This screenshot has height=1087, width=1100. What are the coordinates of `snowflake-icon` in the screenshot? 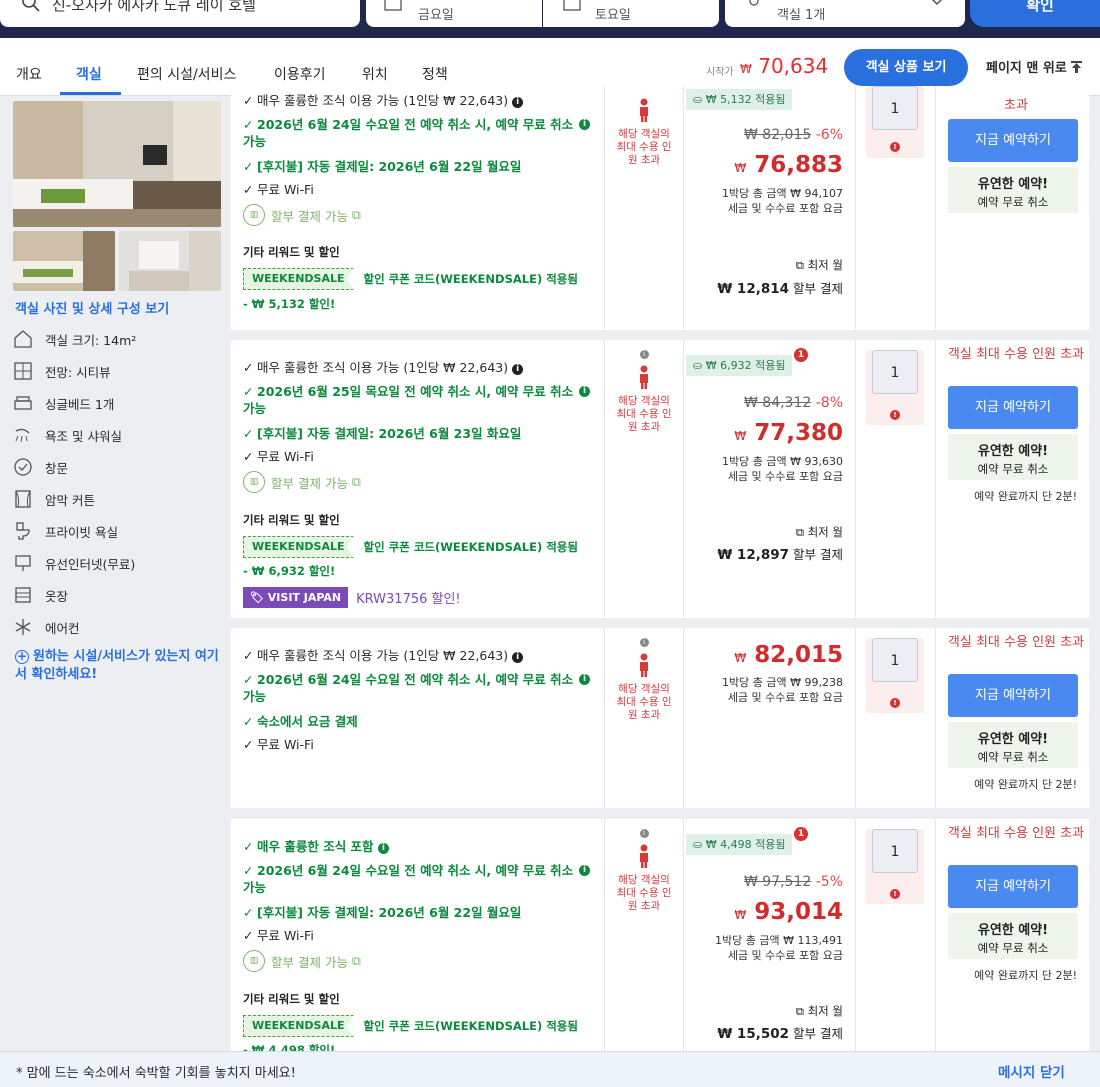 It's located at (23, 627).